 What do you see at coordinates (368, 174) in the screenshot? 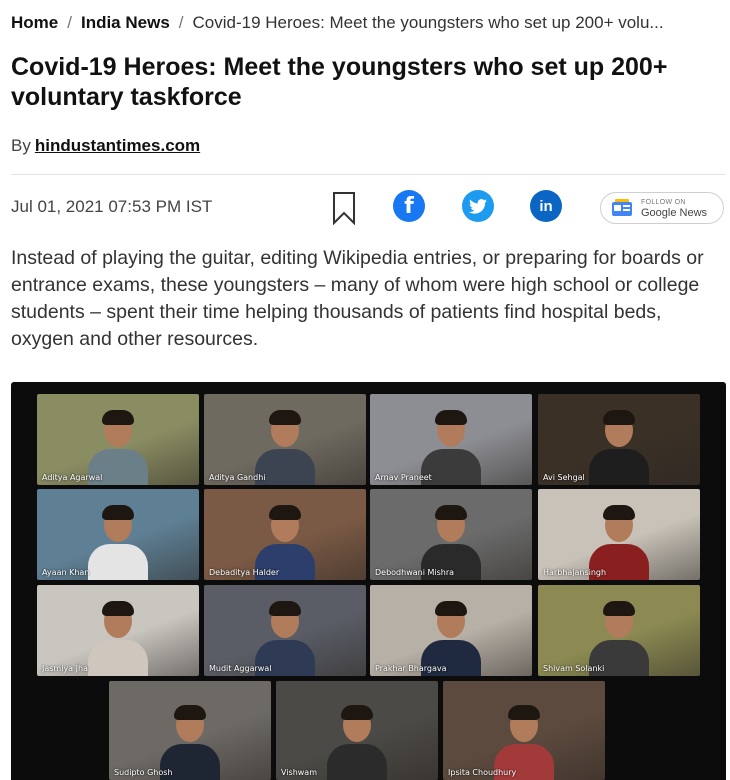
I see `divider` at bounding box center [368, 174].